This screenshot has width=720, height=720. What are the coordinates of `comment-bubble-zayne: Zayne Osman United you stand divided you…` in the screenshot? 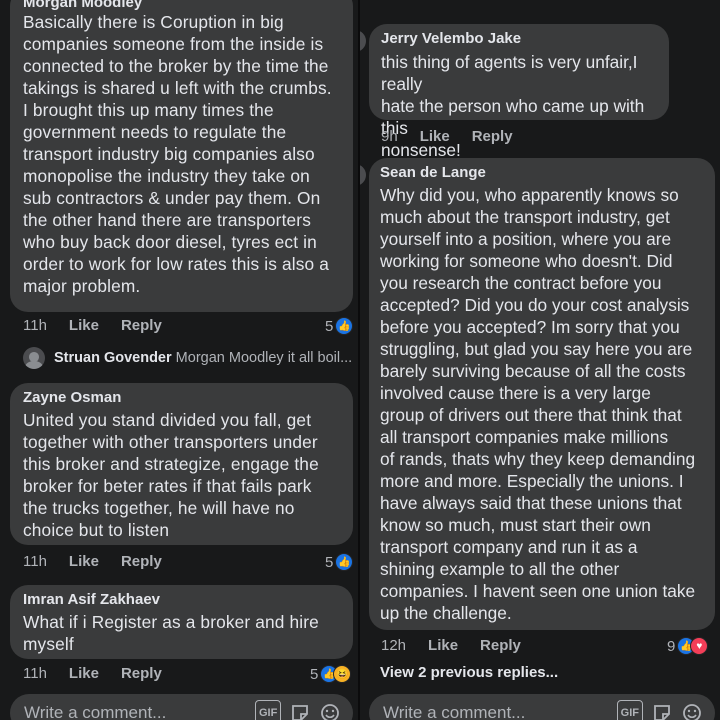 It's located at (181, 464).